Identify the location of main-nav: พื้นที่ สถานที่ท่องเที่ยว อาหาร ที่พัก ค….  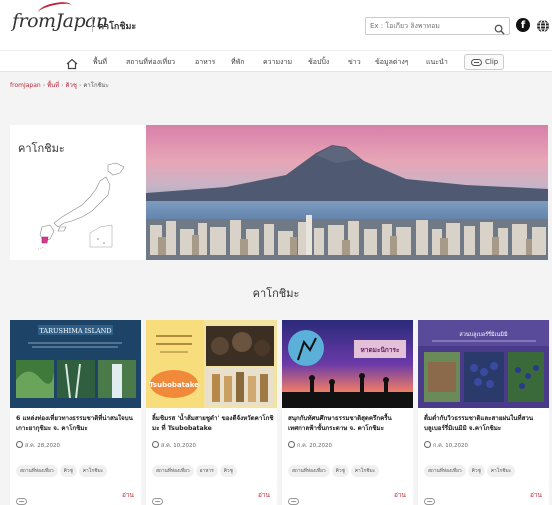
(276, 61).